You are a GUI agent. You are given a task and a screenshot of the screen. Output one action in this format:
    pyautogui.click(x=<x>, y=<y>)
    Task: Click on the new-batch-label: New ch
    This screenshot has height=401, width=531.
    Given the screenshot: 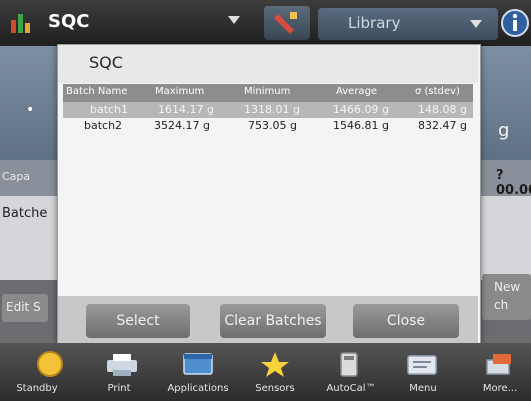 What is the action you would take?
    pyautogui.click(x=507, y=296)
    